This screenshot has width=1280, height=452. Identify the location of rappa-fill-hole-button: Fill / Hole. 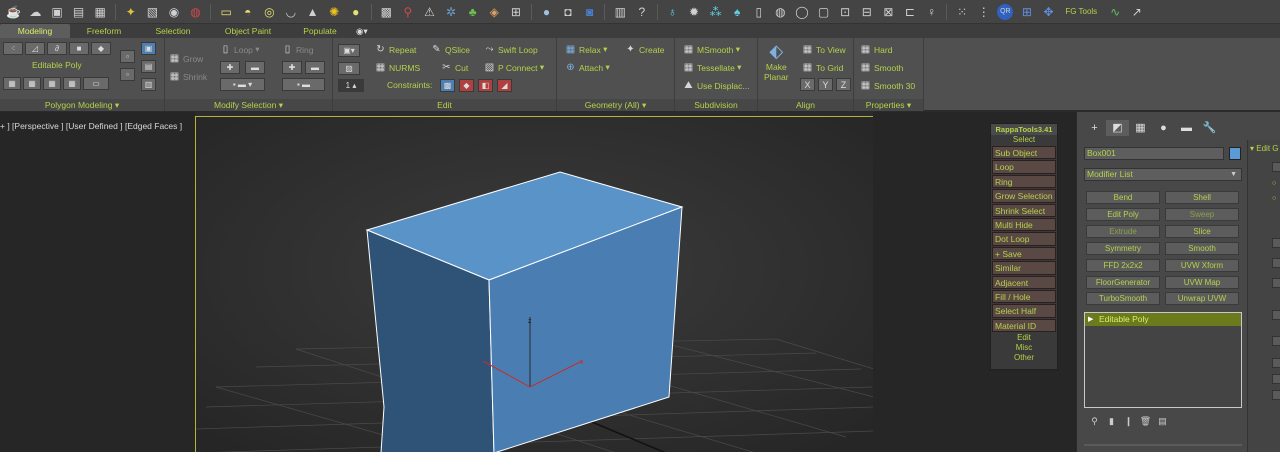
(1024, 296).